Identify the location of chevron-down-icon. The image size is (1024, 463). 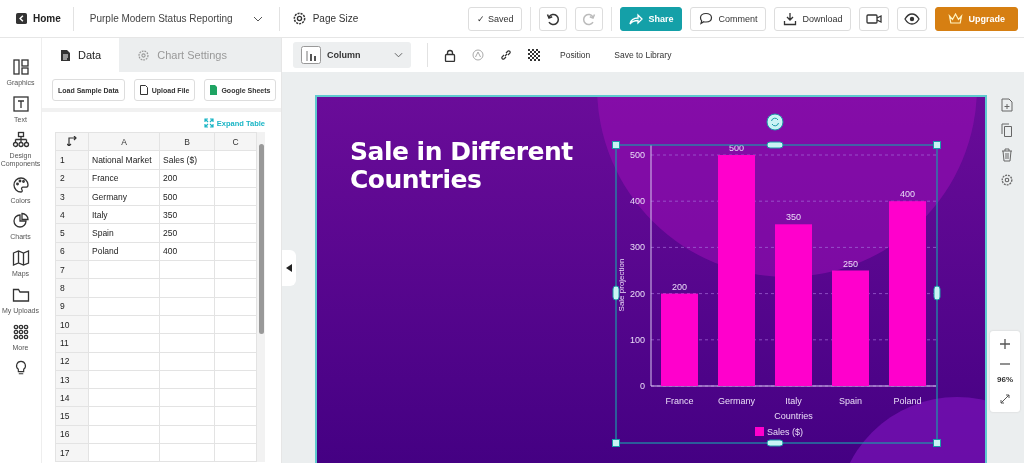
(398, 55).